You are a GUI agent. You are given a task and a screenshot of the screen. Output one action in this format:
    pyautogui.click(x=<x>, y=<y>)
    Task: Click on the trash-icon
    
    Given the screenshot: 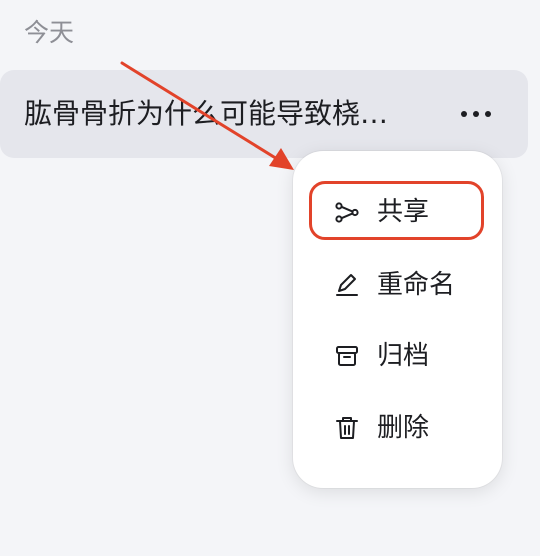 What is the action you would take?
    pyautogui.click(x=347, y=428)
    